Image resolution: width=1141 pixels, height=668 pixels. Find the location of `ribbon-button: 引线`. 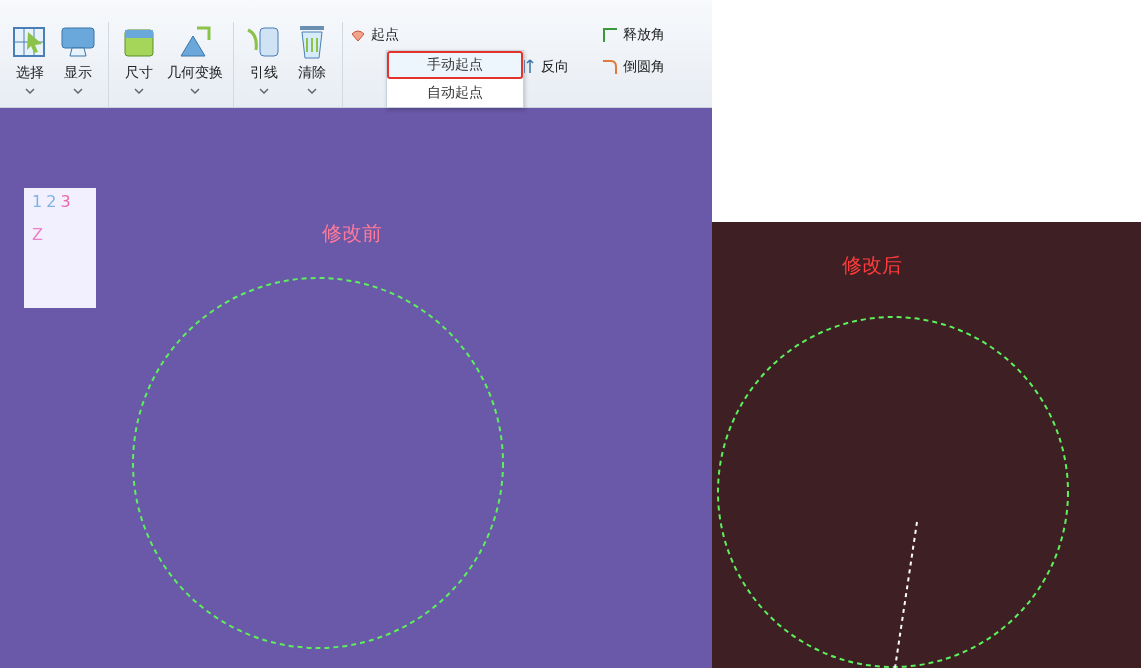

ribbon-button: 引线 is located at coordinates (264, 64).